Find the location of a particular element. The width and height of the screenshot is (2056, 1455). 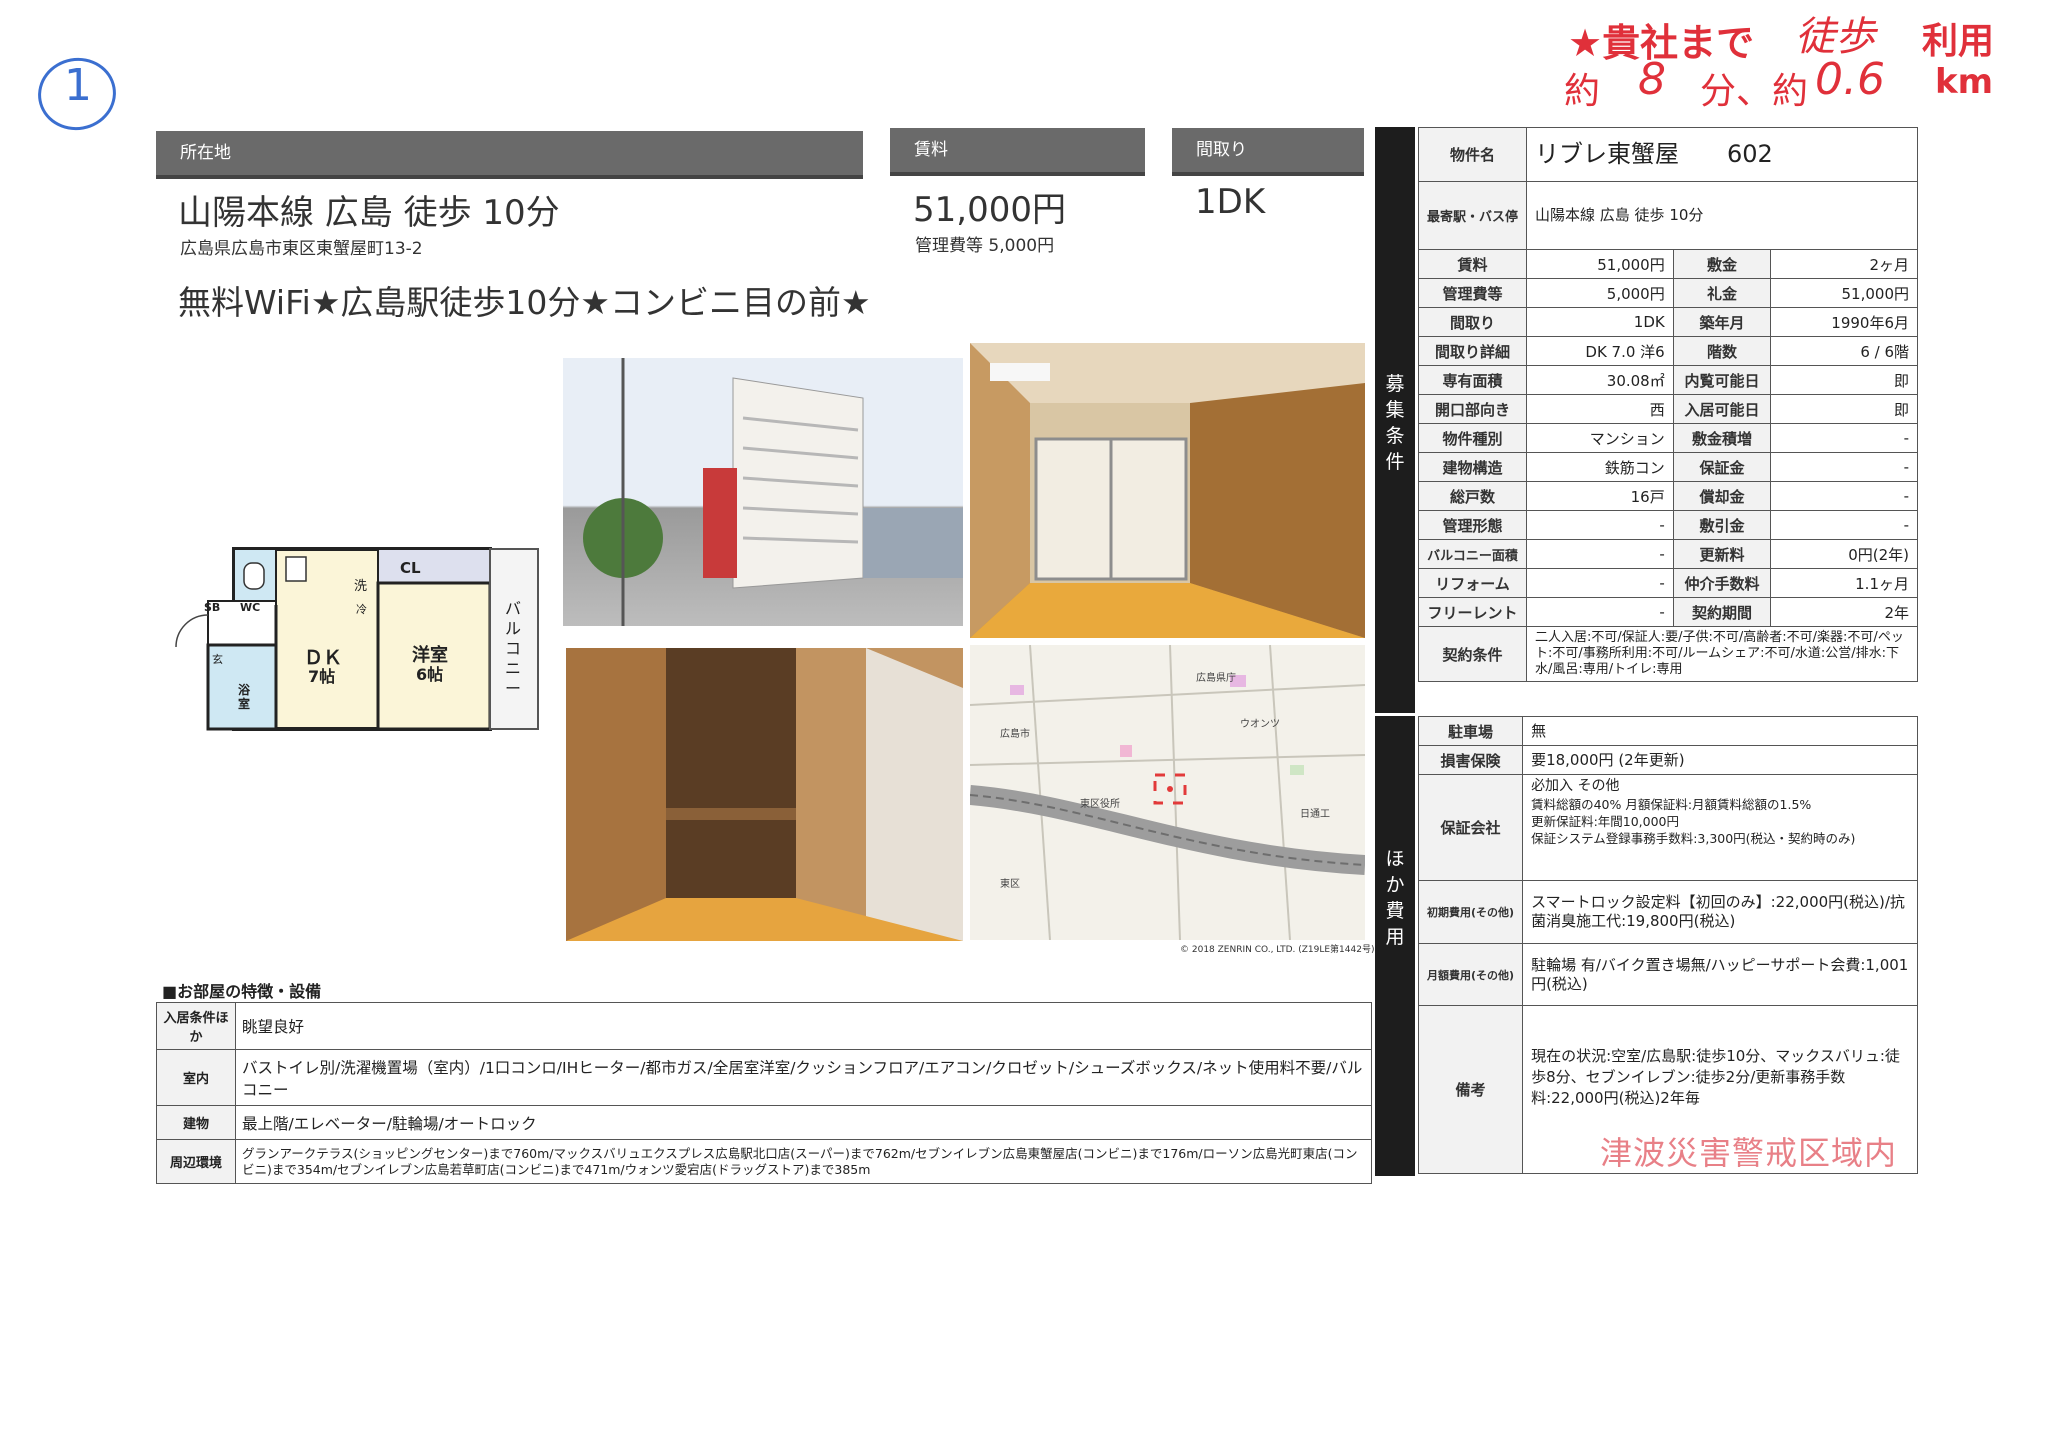

map-label-1: 広島県庁 is located at coordinates (1216, 678).